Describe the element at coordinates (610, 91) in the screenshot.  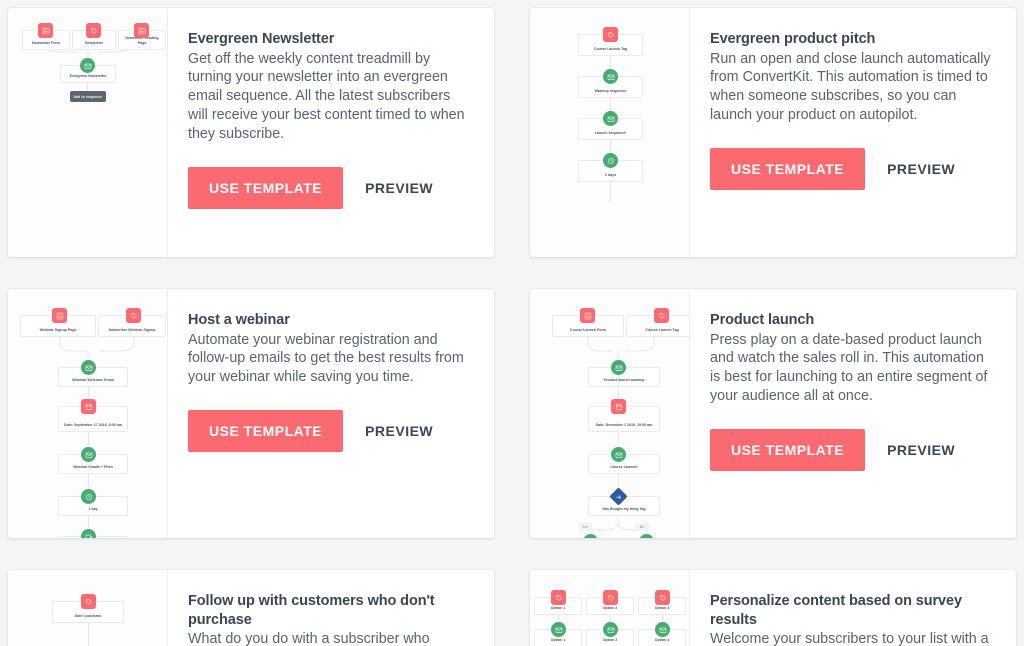
I see `flow-node-label: Warmup sequence` at that location.